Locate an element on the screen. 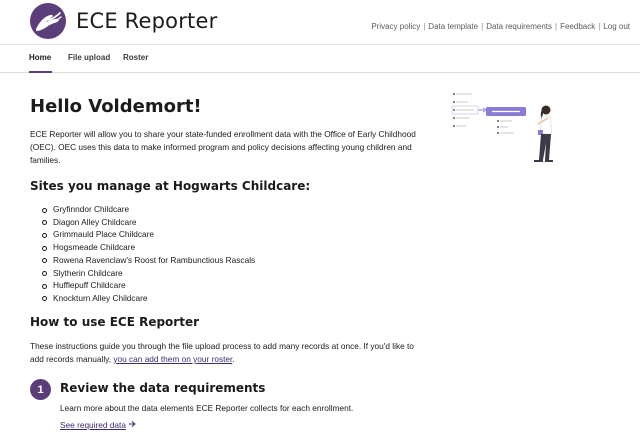 This screenshot has width=640, height=440. list-item: Knockturn Alley Childcare is located at coordinates (148, 298).